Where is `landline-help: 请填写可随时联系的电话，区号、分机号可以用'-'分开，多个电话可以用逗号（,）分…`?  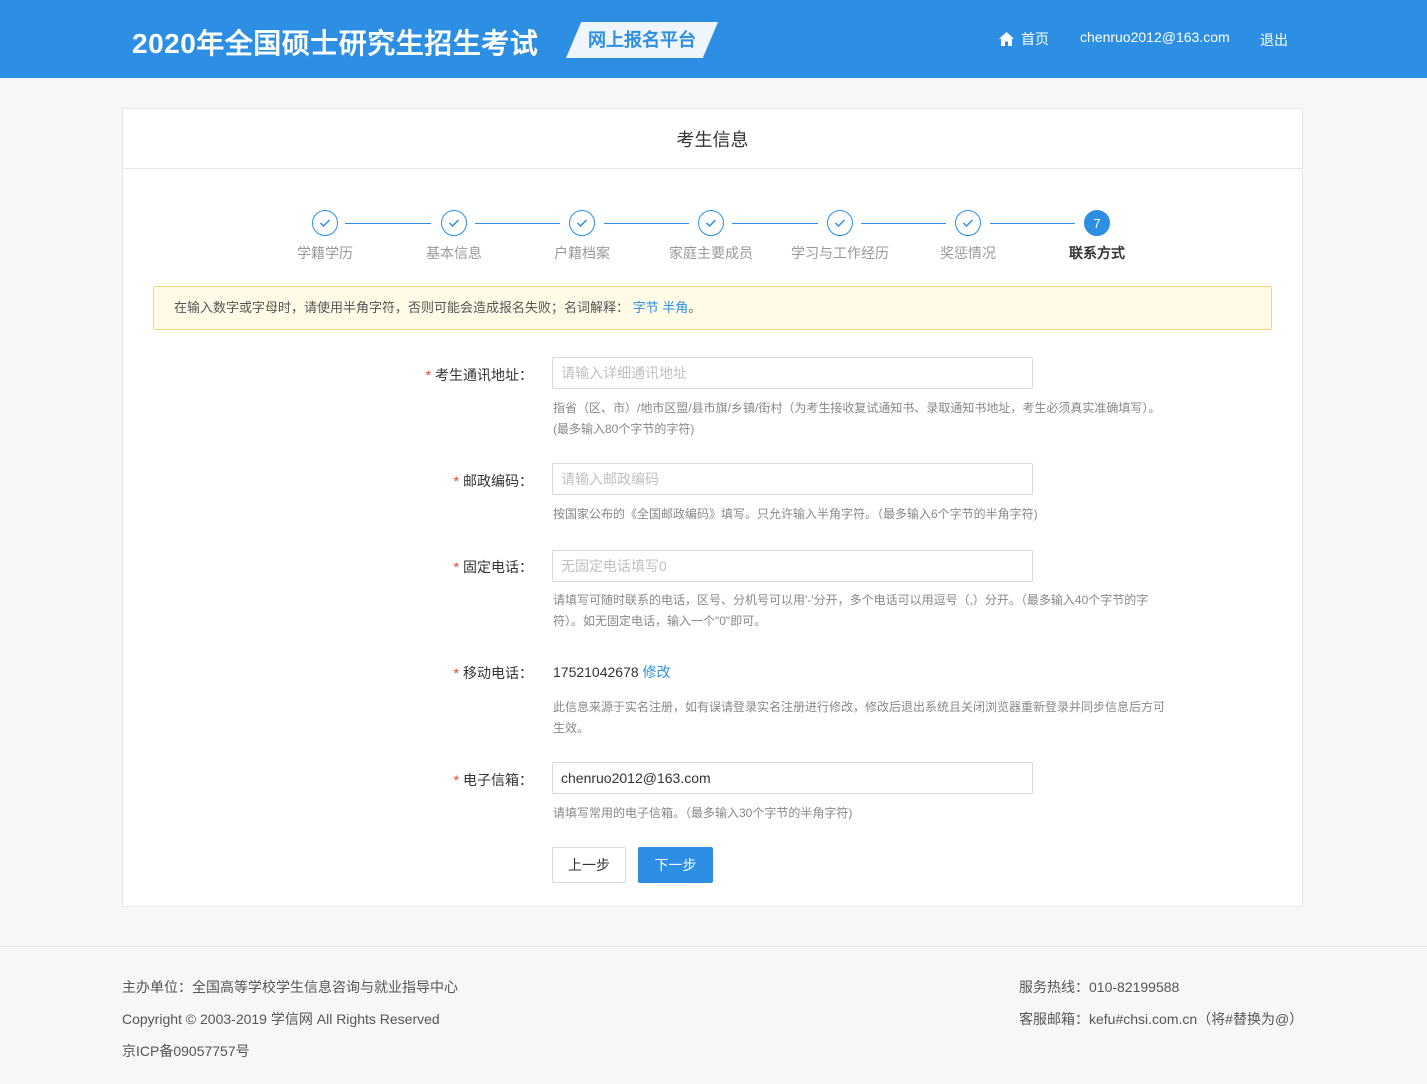
landline-help: 请填写可随时联系的电话，区号、分机号可以用'-'分开，多个电话可以用逗号（,）分… is located at coordinates (851, 610).